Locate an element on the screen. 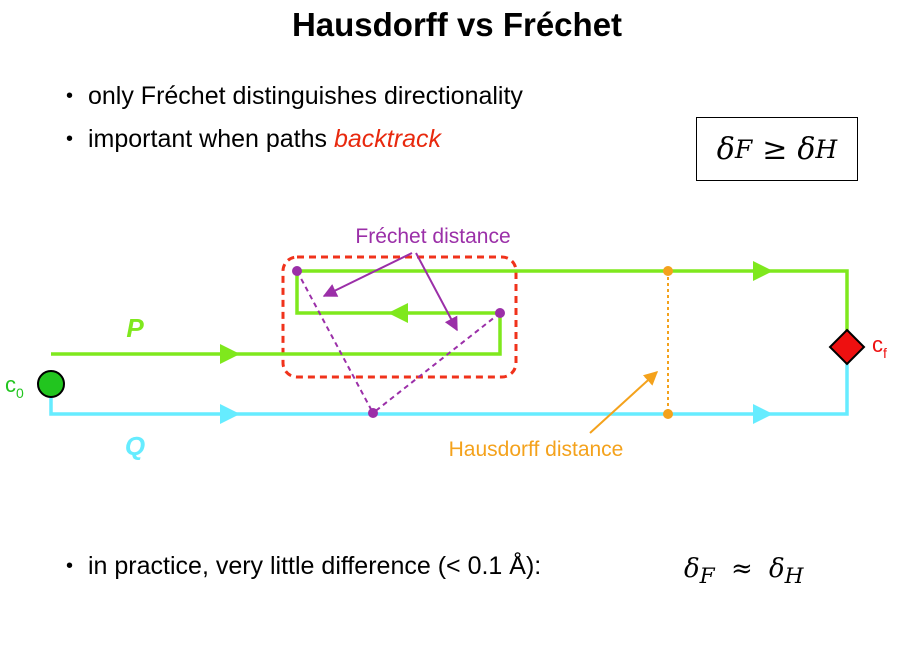 This screenshot has height=650, width=914. end-label-main: c is located at coordinates (877, 344).